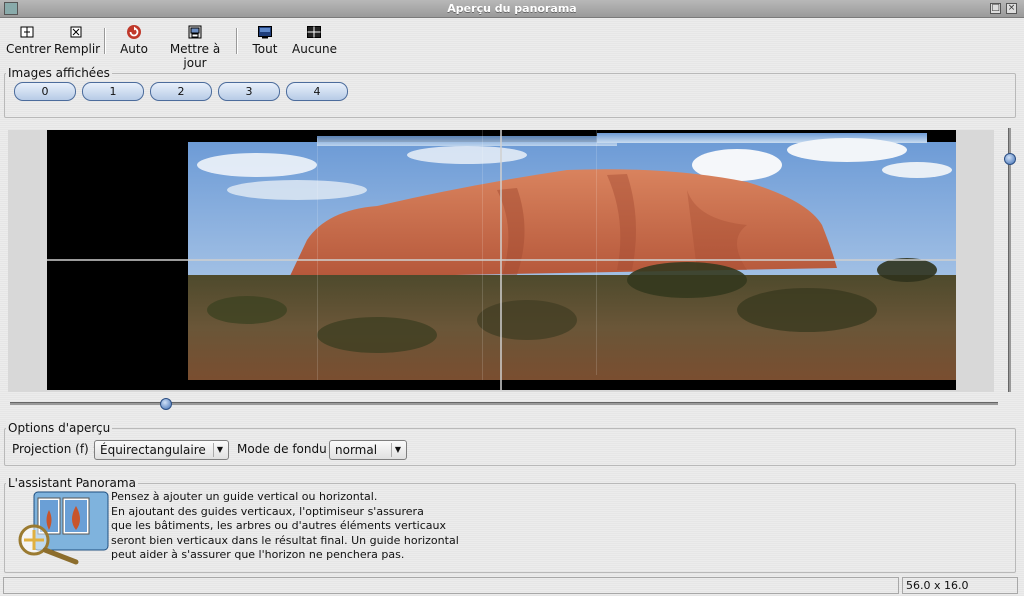 The image size is (1024, 596). What do you see at coordinates (166, 404) in the screenshot?
I see `horizontal-fov-slider-thumb` at bounding box center [166, 404].